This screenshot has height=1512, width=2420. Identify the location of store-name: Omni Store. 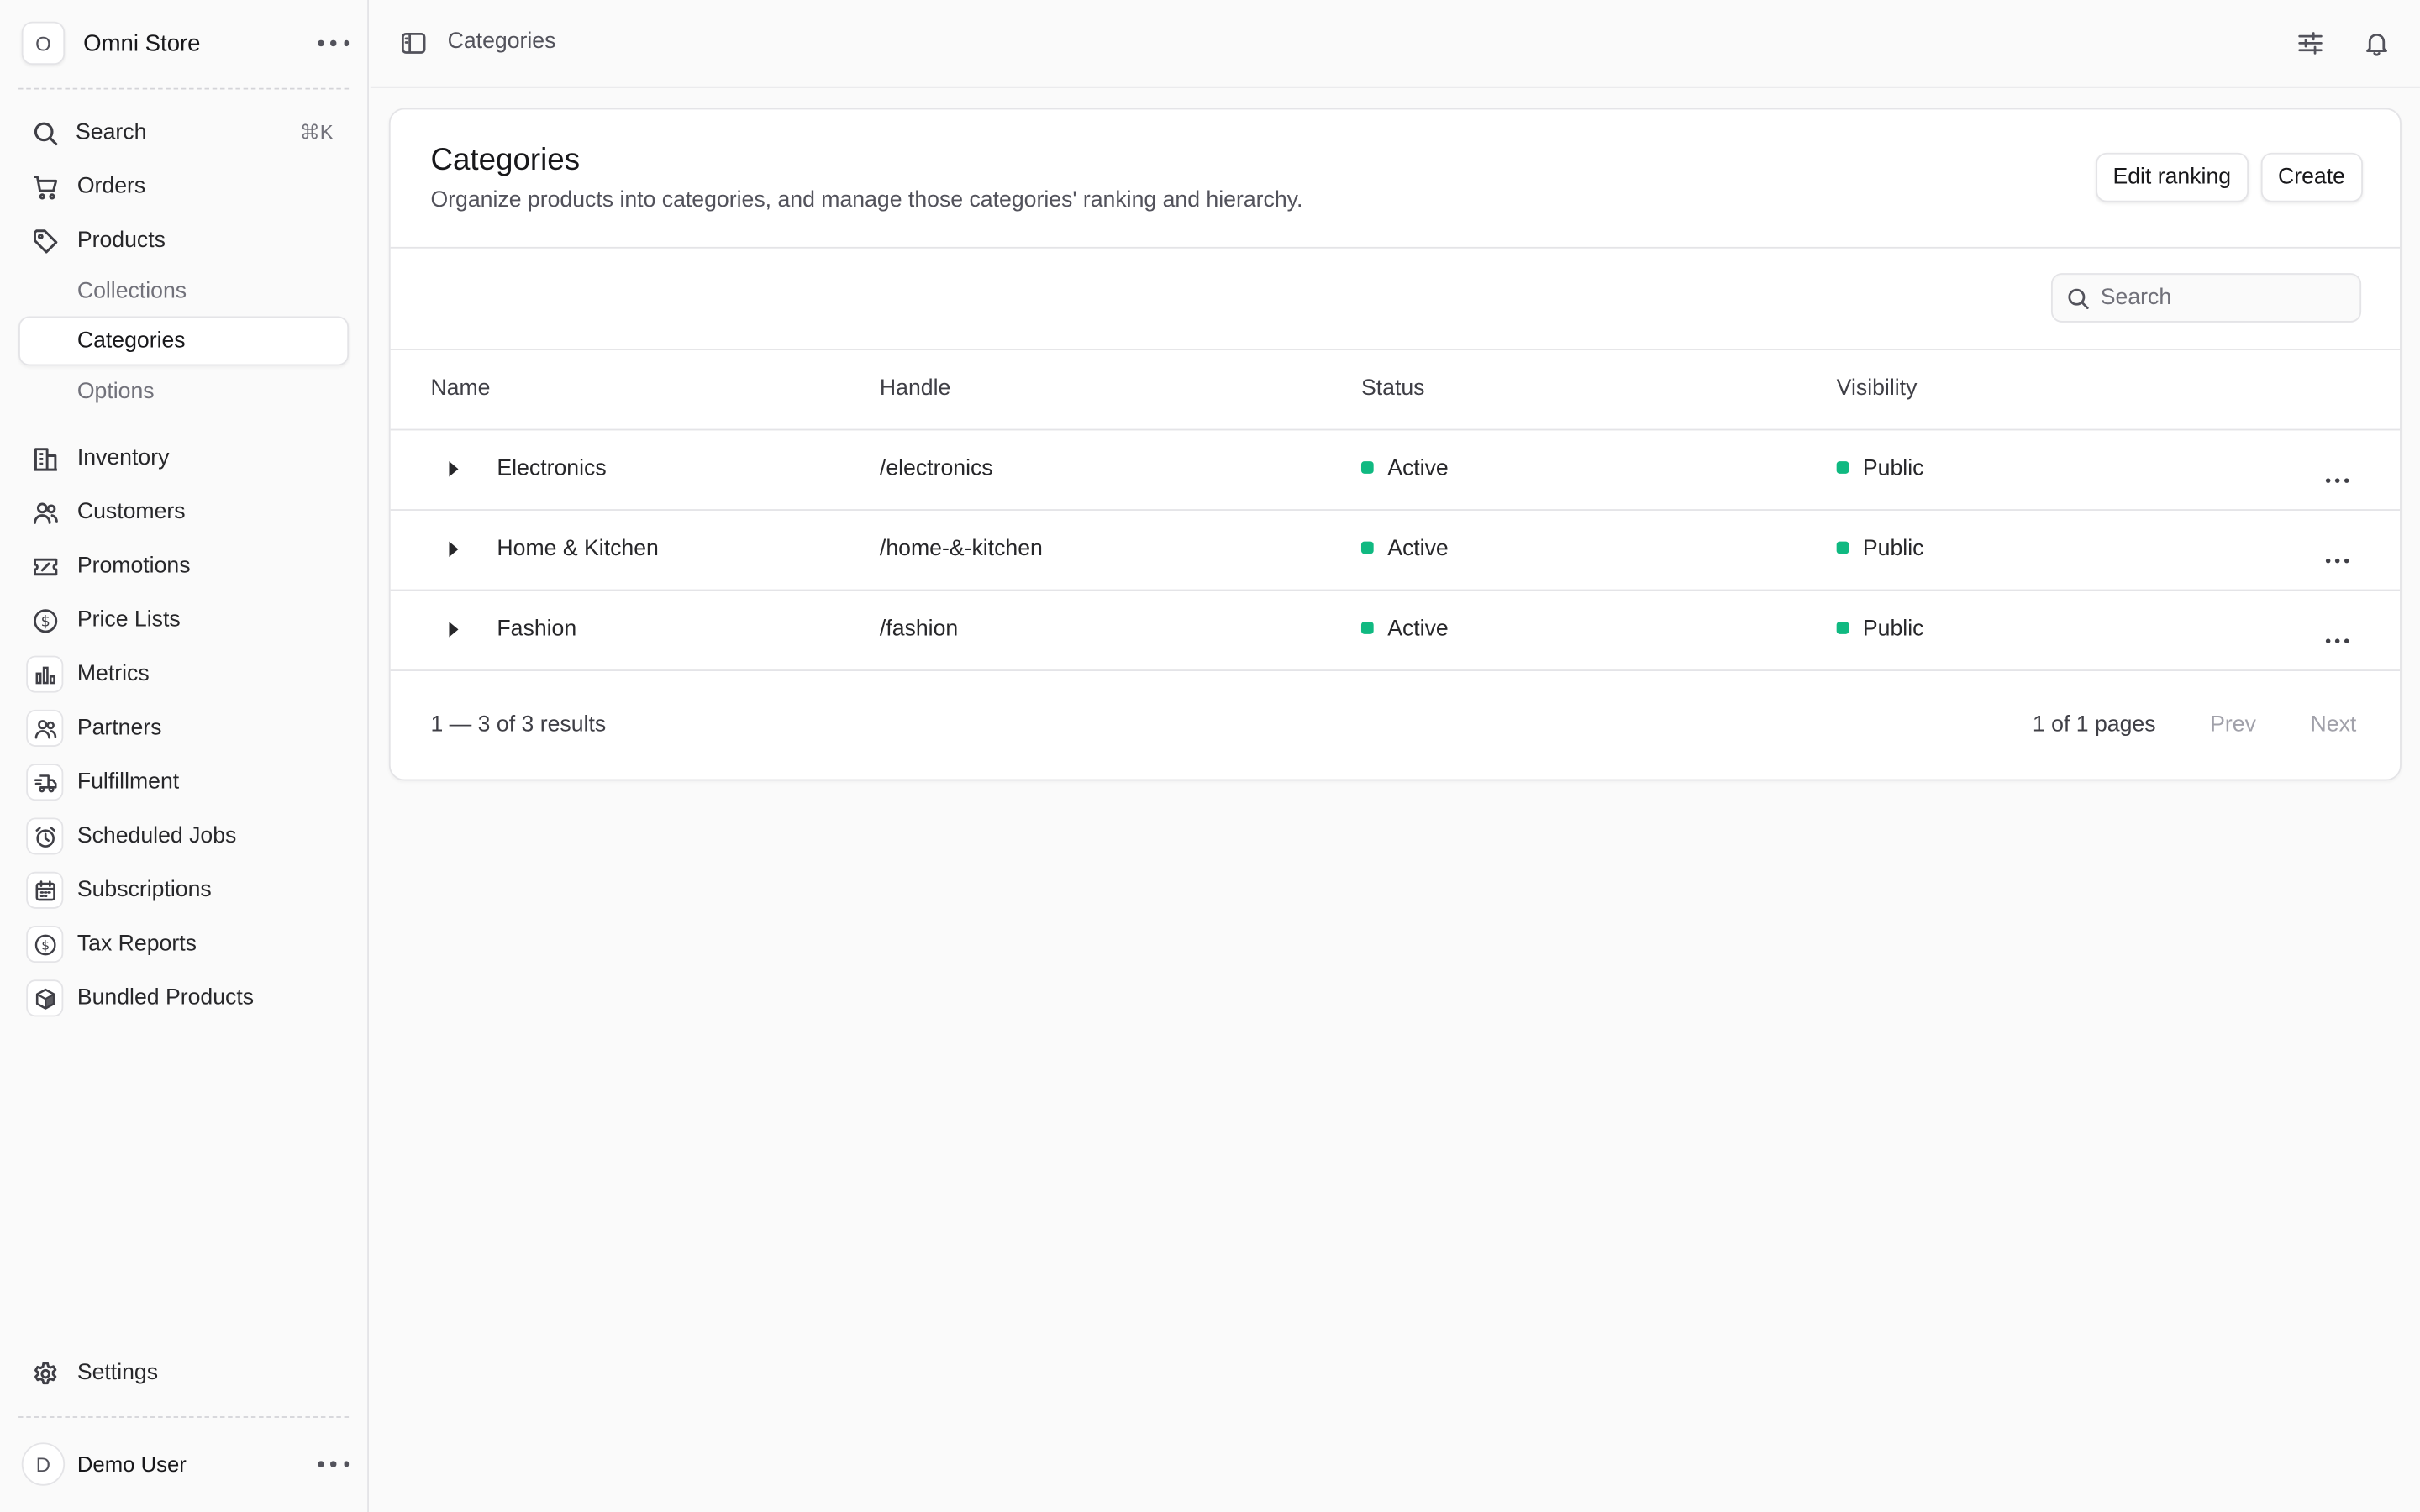
(142, 43).